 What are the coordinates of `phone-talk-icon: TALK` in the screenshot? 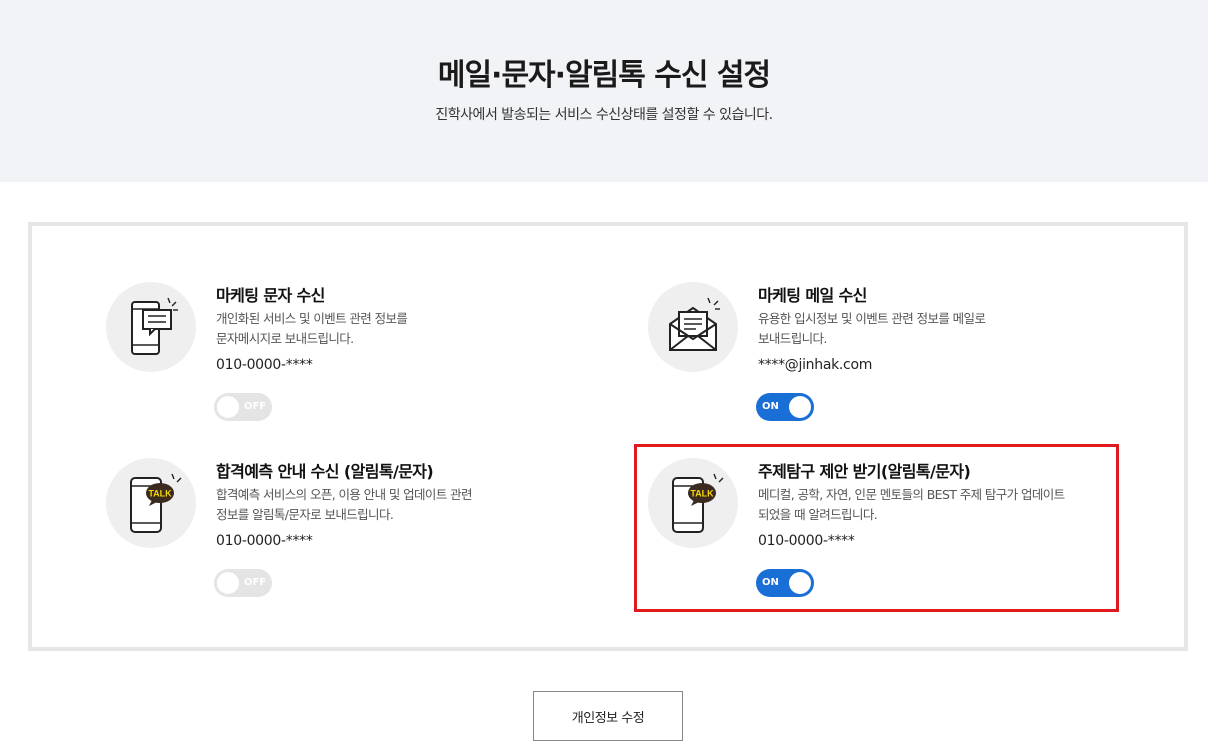 It's located at (151, 503).